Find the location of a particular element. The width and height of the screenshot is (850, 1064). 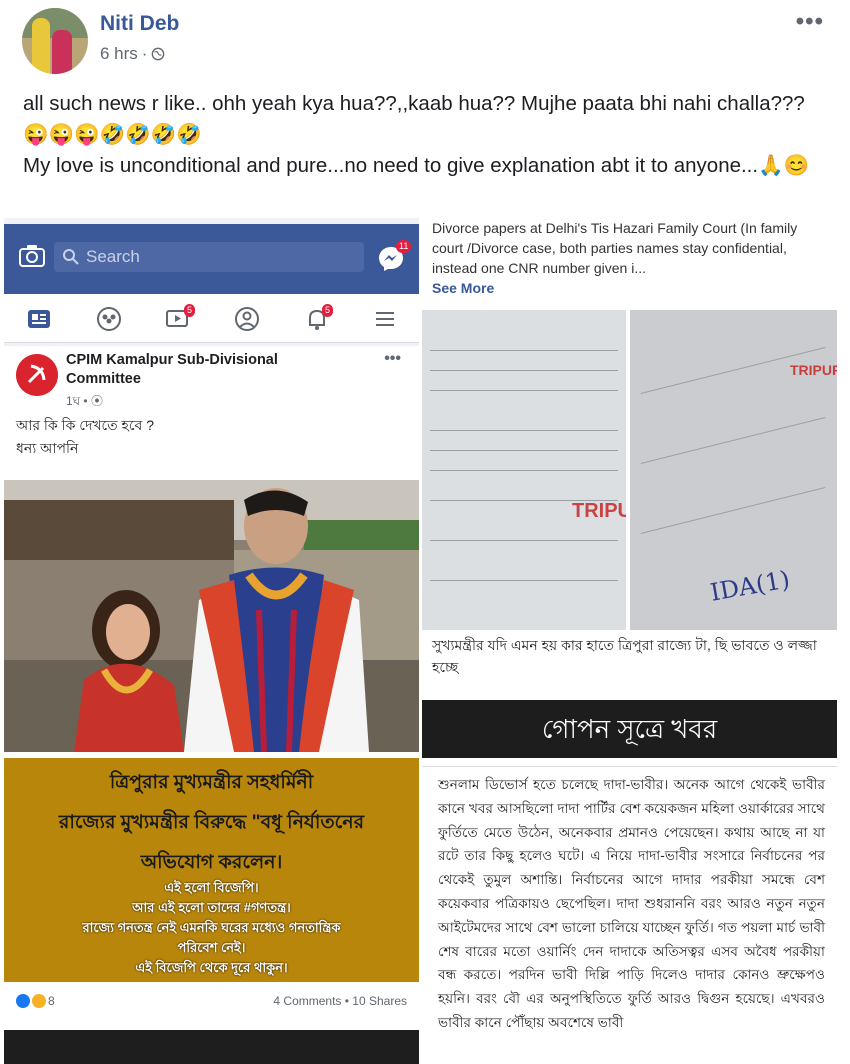

groups-icon is located at coordinates (109, 319).